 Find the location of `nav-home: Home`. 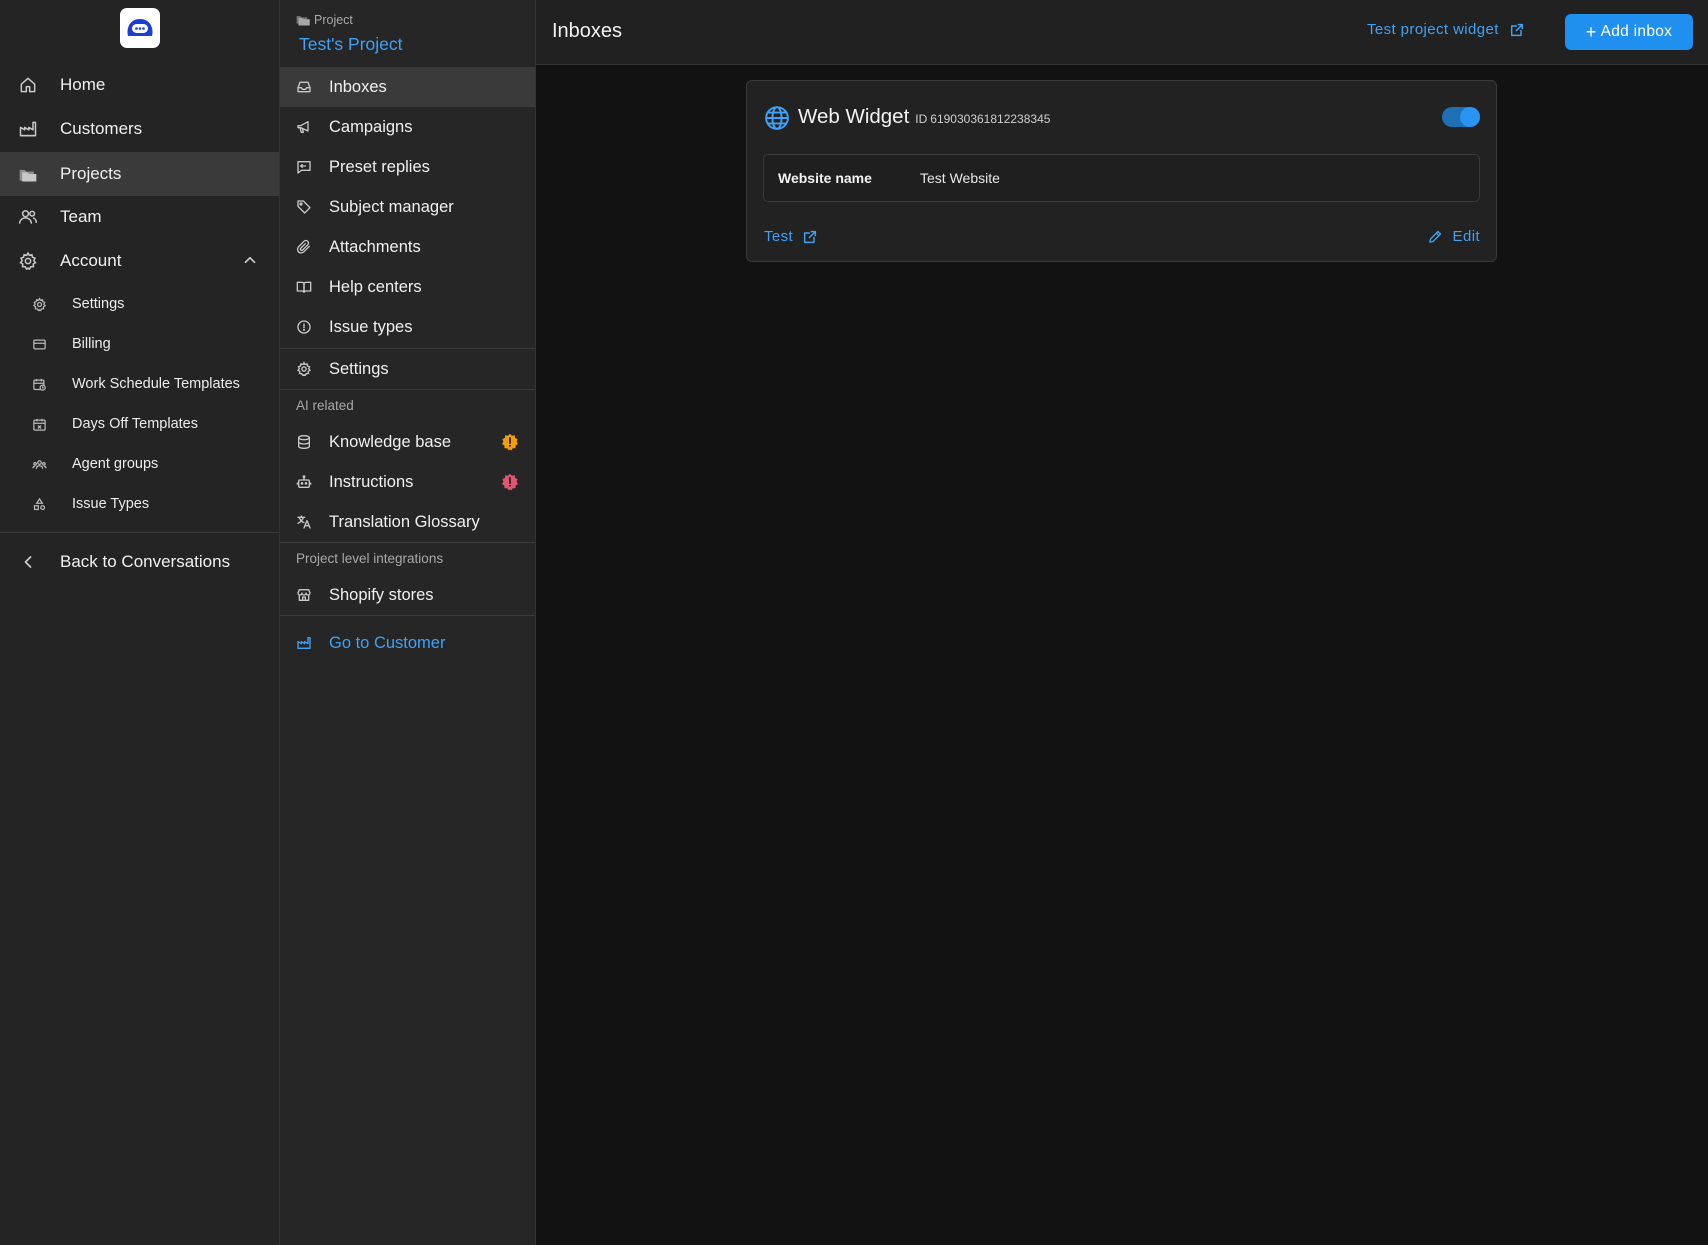

nav-home: Home is located at coordinates (139, 85).